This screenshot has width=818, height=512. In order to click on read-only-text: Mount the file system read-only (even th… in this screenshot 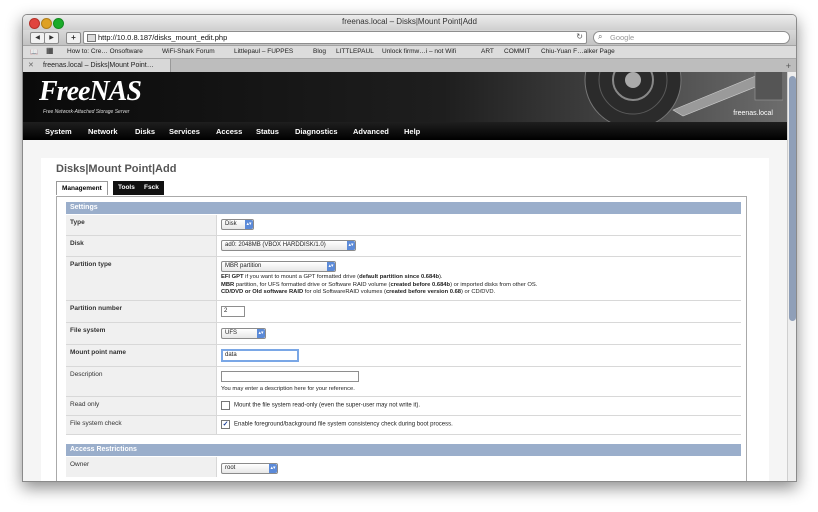, I will do `click(327, 405)`.